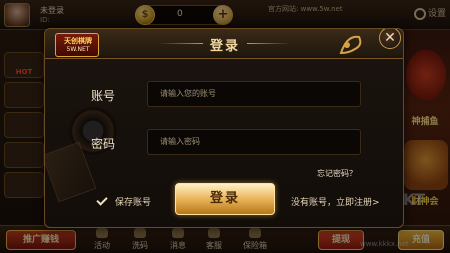 The width and height of the screenshot is (450, 253). I want to click on account-input: 请输入您的账号, so click(254, 94).